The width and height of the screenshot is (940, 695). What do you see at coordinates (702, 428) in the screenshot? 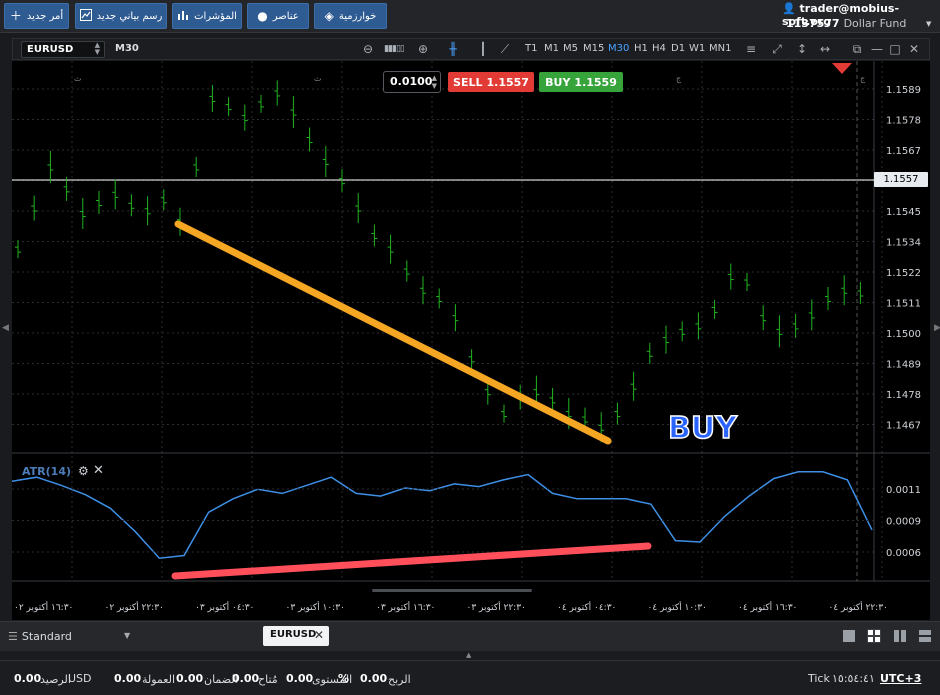
I see `buy-annotation: BUY` at bounding box center [702, 428].